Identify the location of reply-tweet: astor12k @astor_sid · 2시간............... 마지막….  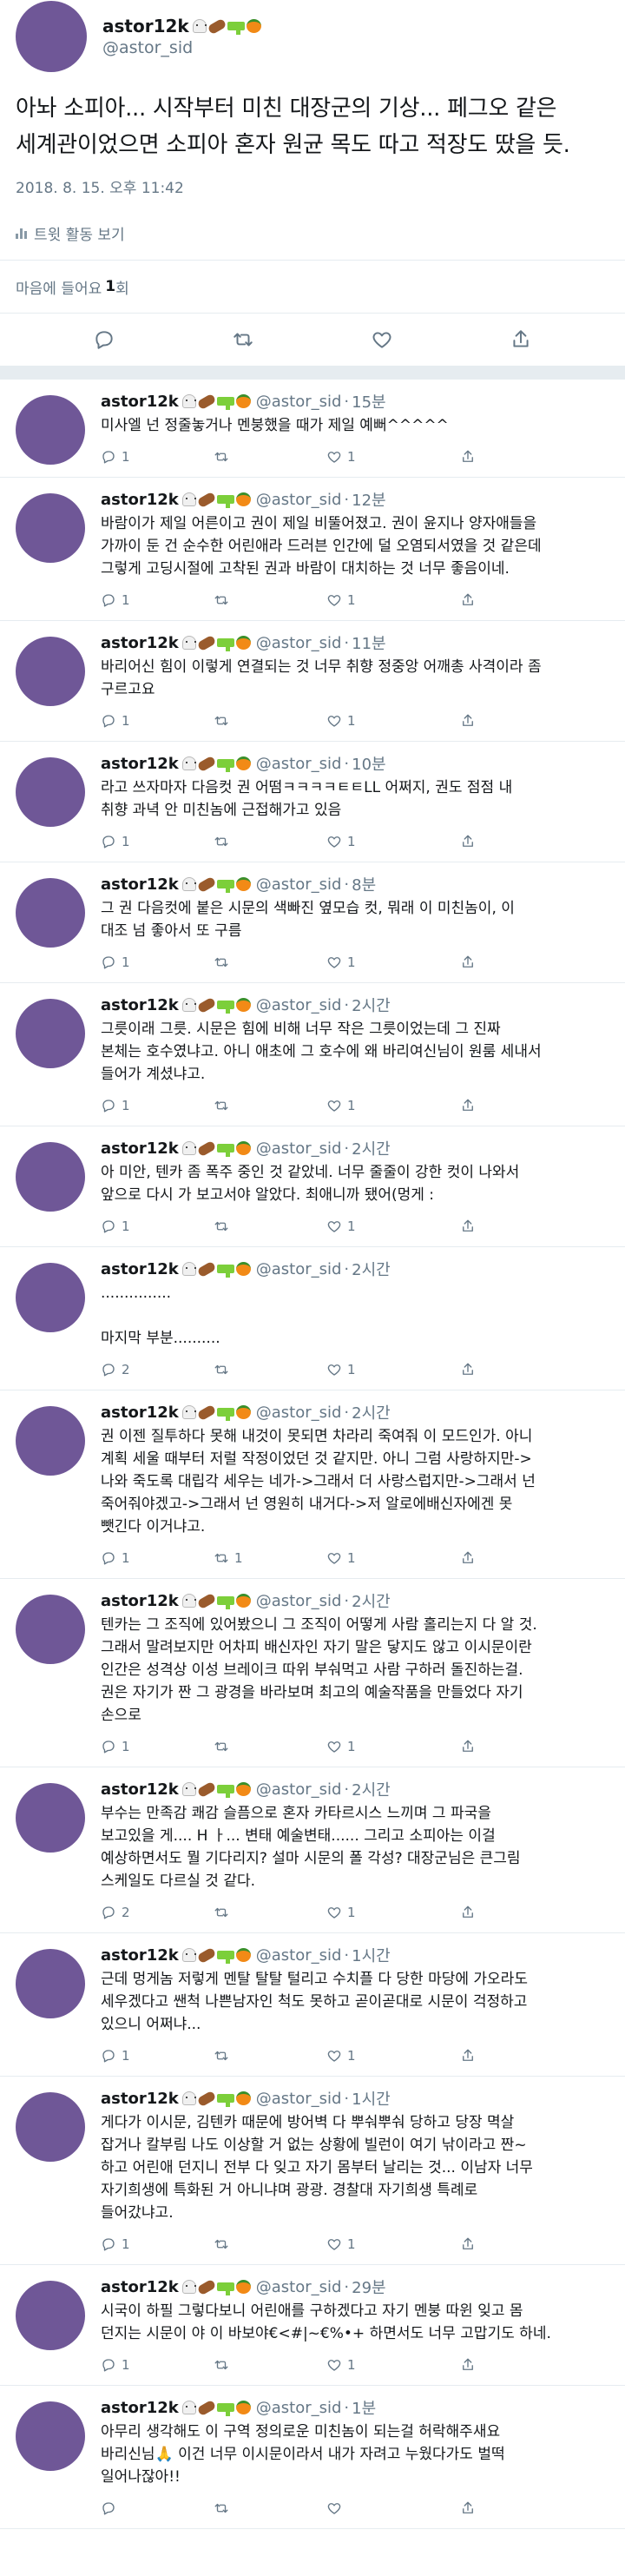
(312, 1318).